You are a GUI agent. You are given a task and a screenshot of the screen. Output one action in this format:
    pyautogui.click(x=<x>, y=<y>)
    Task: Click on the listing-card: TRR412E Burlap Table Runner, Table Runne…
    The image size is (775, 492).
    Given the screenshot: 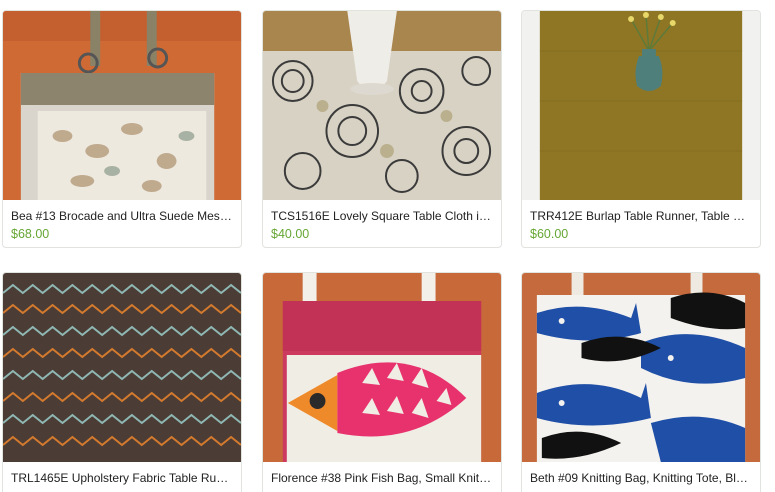 What is the action you would take?
    pyautogui.click(x=641, y=129)
    